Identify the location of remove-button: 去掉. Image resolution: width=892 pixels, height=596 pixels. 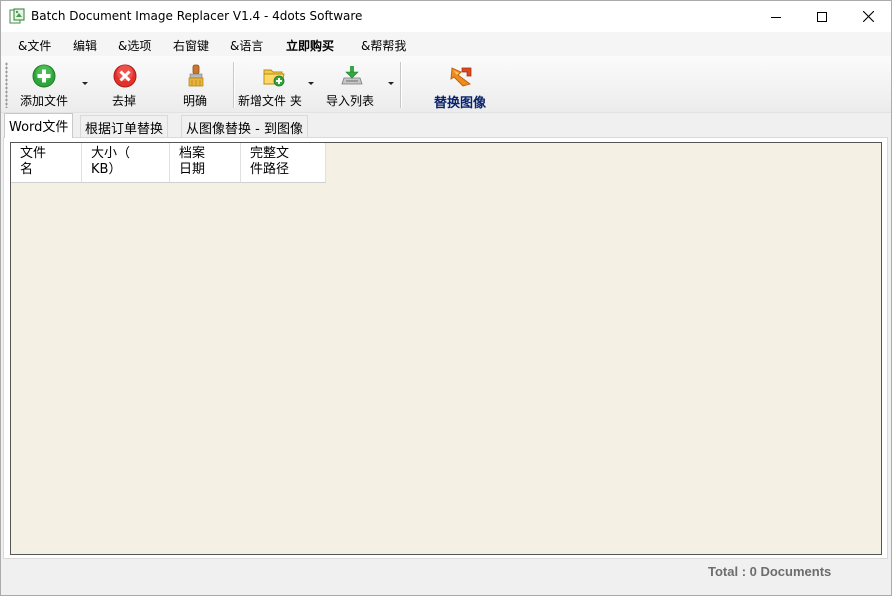
(125, 84).